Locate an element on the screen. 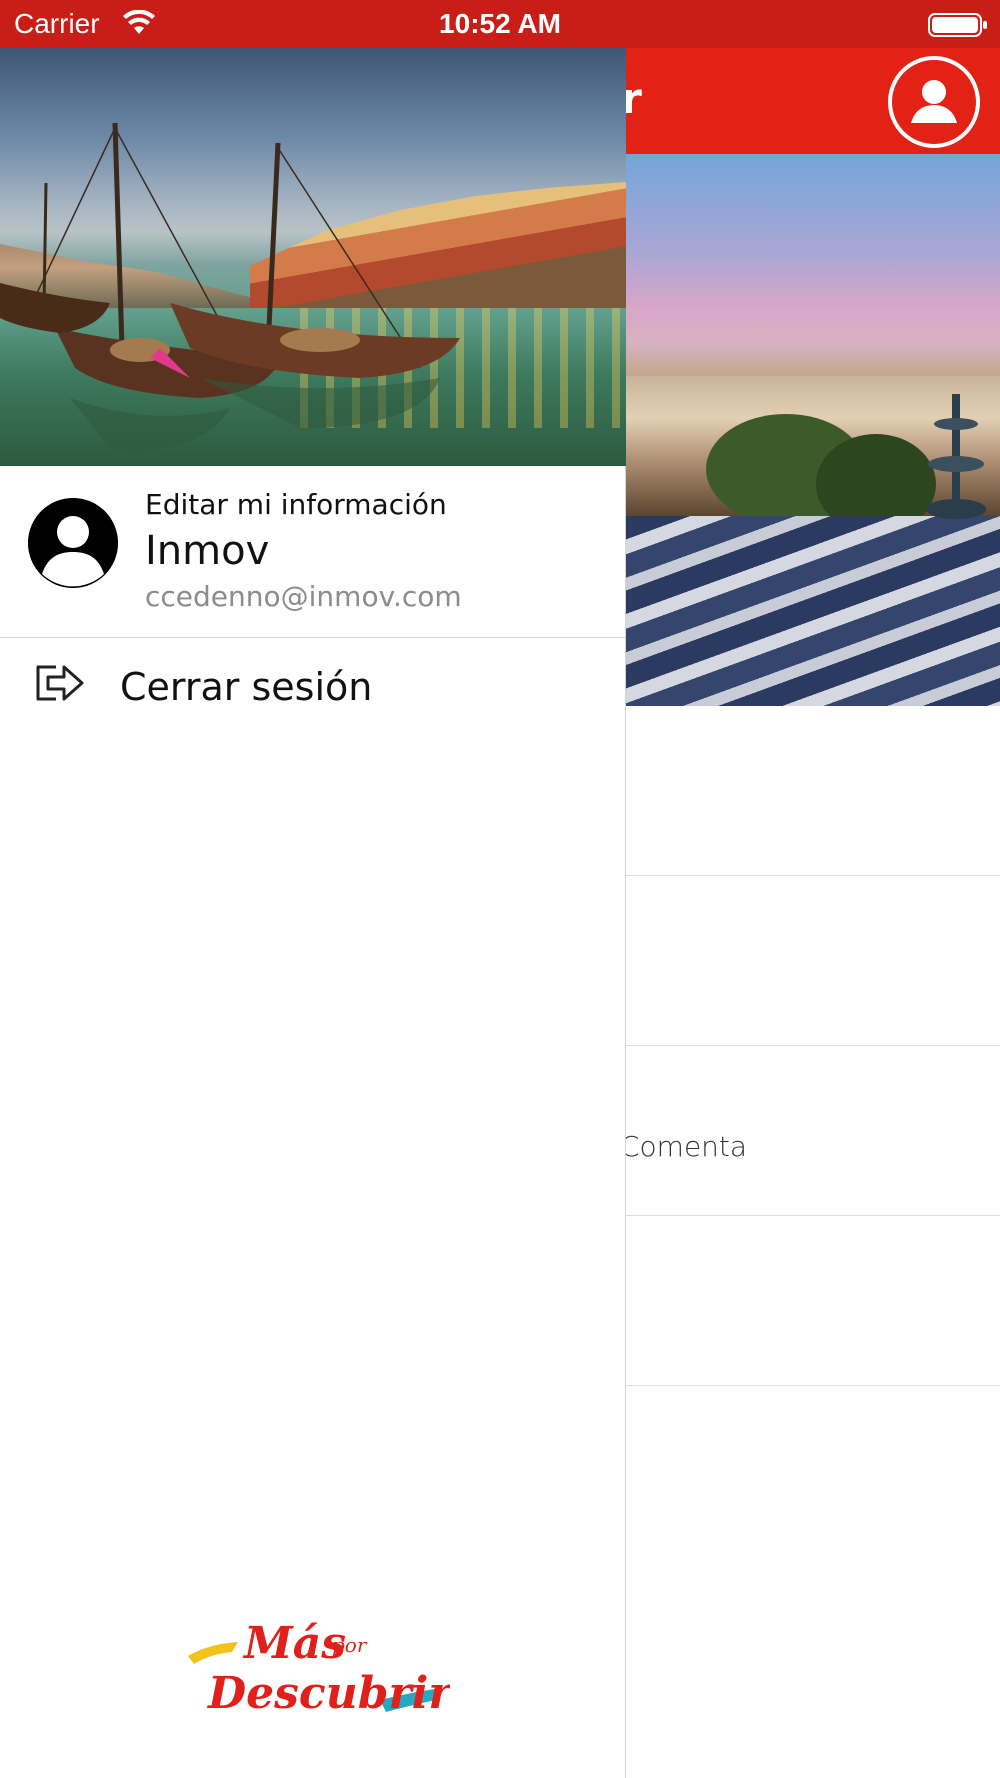 This screenshot has height=1778, width=1000. drawer-header-image is located at coordinates (313, 257).